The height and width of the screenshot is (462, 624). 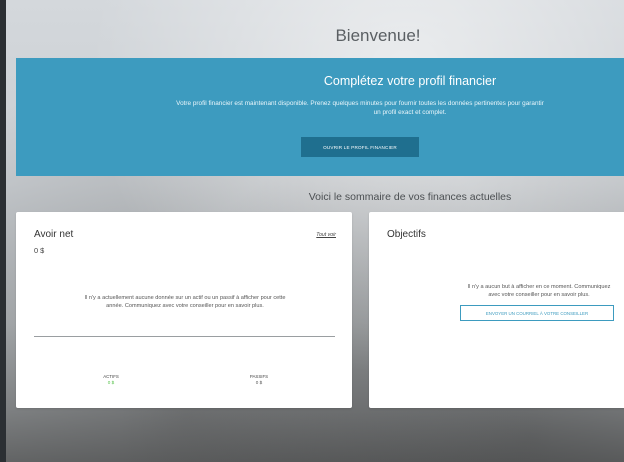 I want to click on liabilities-label: PASSIFS, so click(x=259, y=376).